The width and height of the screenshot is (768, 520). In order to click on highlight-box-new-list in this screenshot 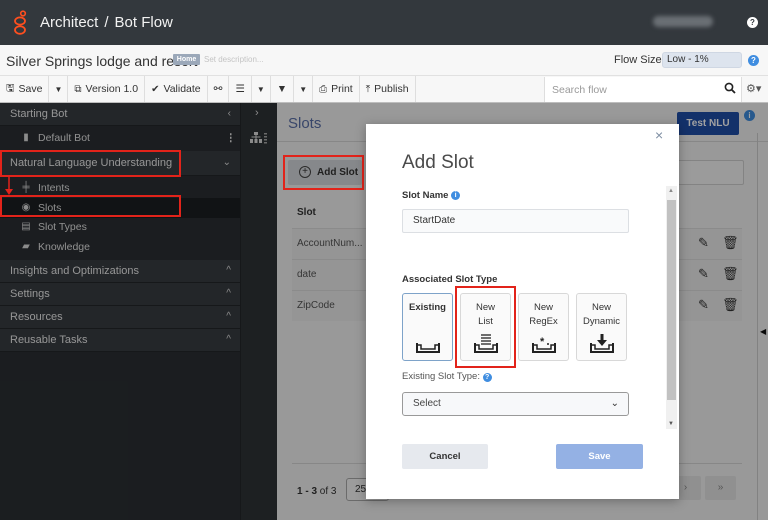, I will do `click(485, 327)`.